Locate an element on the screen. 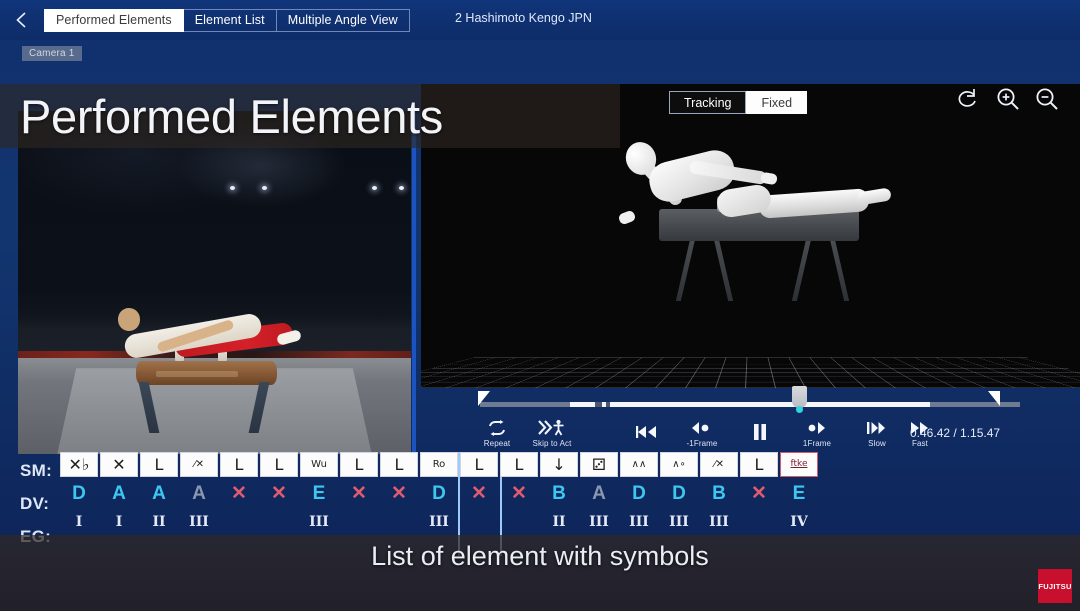  skip-to-act-button: Skip to Act is located at coordinates (552, 433).